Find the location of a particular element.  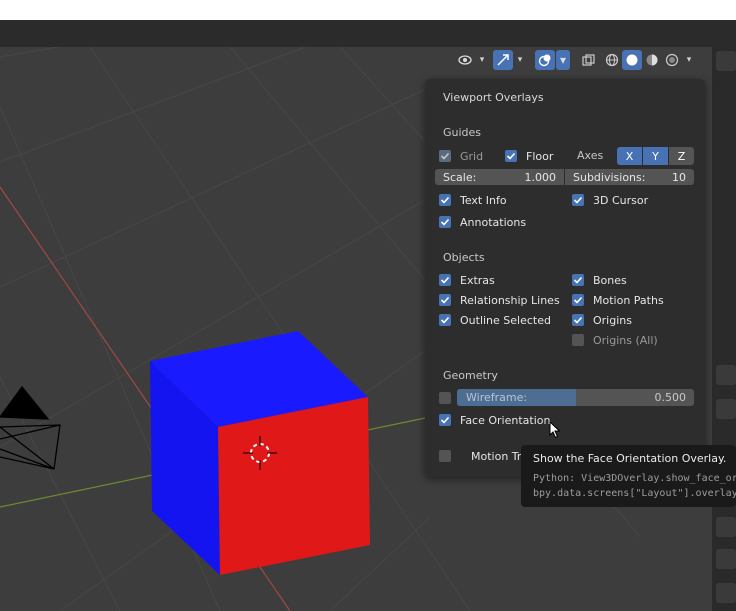

solid-shading-icon is located at coordinates (632, 60).